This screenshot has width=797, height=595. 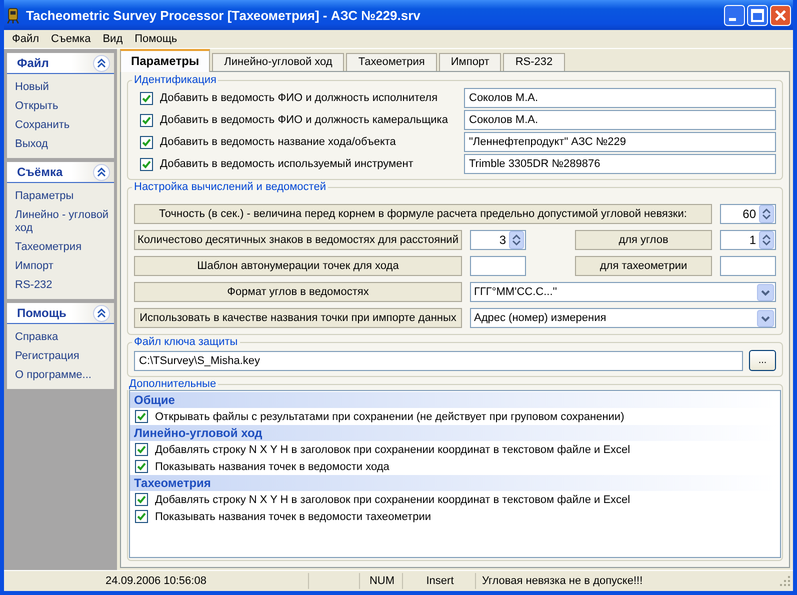 I want to click on spin-field: 1, so click(x=748, y=240).